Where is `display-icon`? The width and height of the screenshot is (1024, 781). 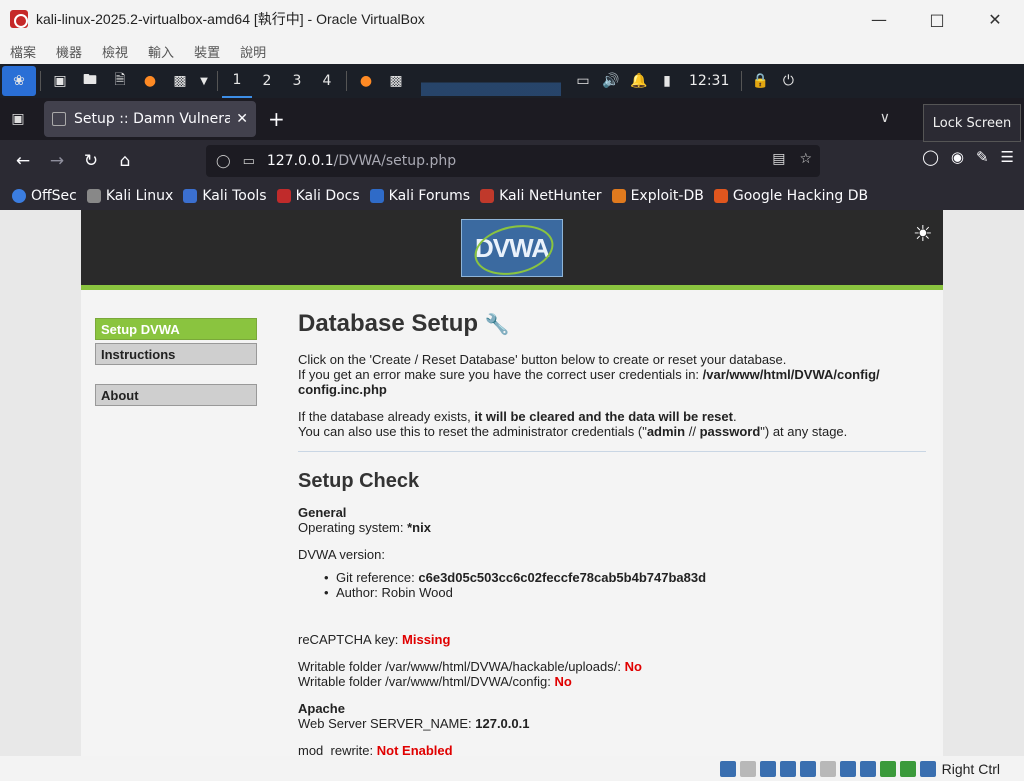
display-icon is located at coordinates (847, 768).